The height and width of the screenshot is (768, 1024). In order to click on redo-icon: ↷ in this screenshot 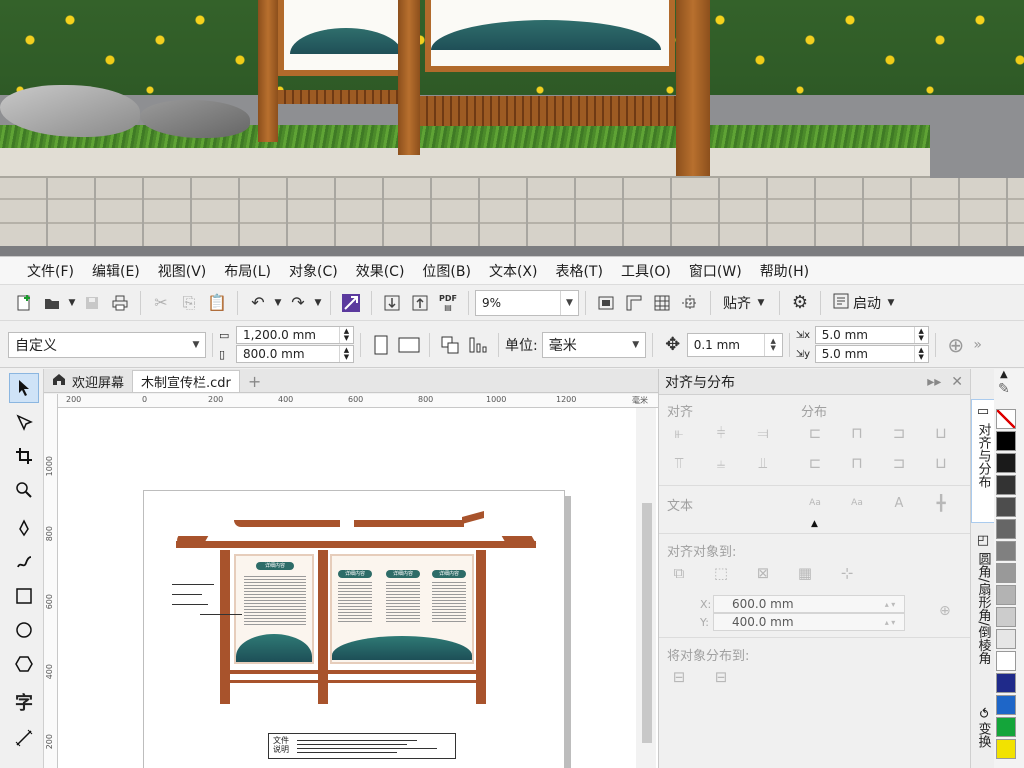, I will do `click(298, 303)`.